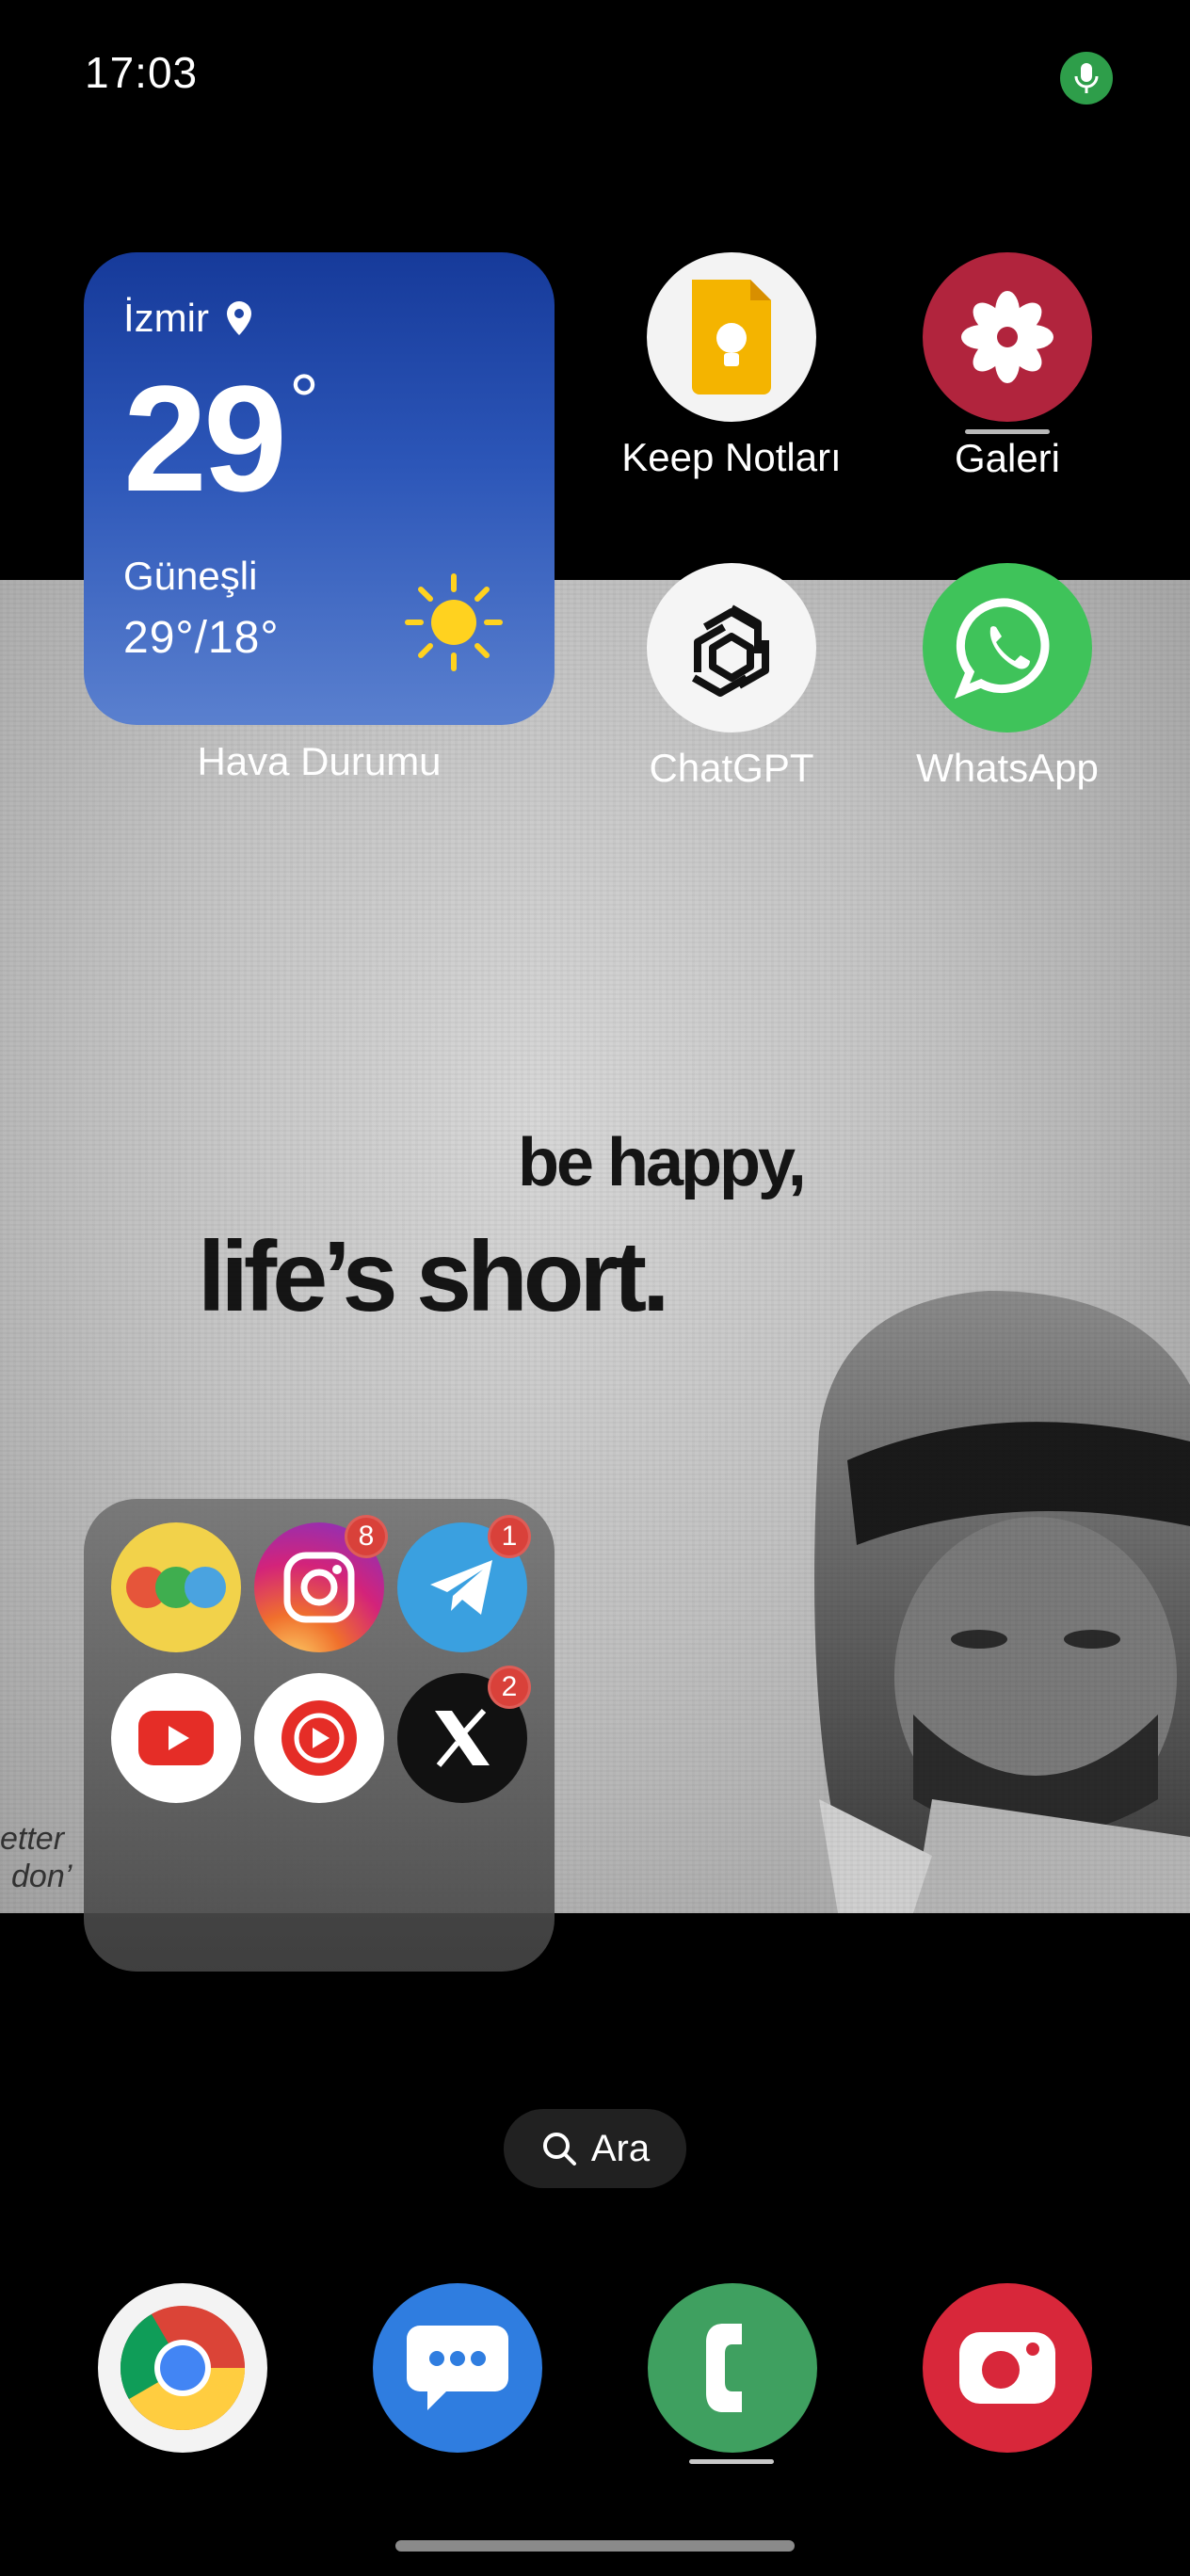  Describe the element at coordinates (620, 2148) in the screenshot. I see `search-label: Ara` at that location.